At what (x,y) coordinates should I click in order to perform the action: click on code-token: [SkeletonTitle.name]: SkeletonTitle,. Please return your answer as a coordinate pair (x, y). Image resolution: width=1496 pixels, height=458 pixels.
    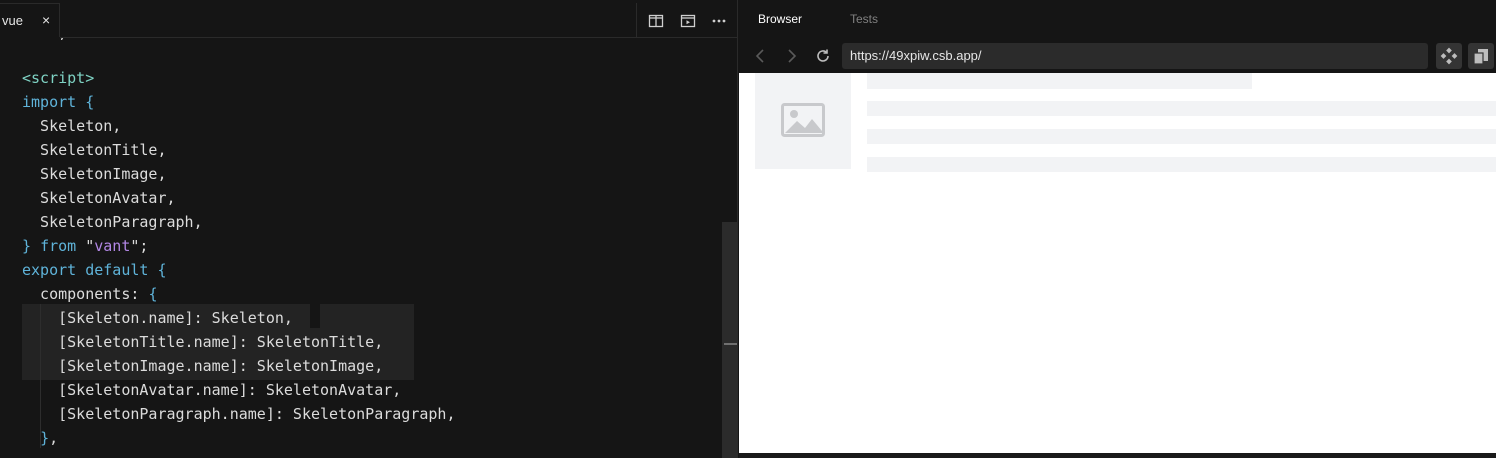
    Looking at the image, I should click on (203, 342).